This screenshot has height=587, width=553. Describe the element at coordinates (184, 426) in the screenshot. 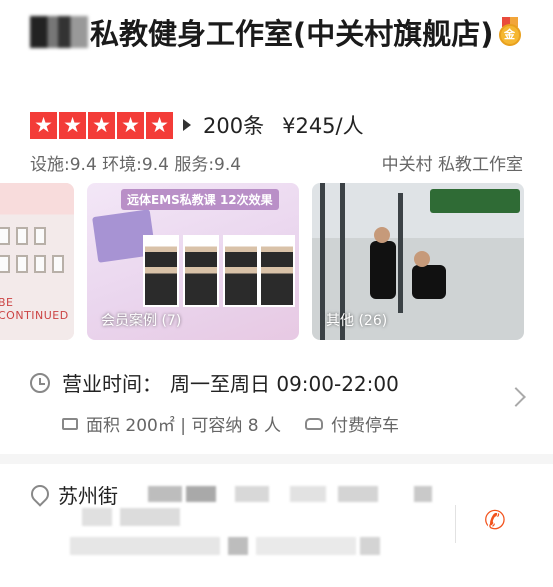

I see `area-capacity-text: 面积 200㎡ | 可容纳 8 人` at that location.